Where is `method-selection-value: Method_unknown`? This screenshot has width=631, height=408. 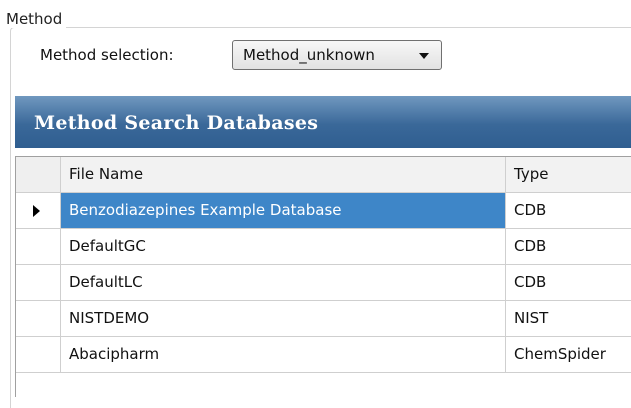
method-selection-value: Method_unknown is located at coordinates (309, 55).